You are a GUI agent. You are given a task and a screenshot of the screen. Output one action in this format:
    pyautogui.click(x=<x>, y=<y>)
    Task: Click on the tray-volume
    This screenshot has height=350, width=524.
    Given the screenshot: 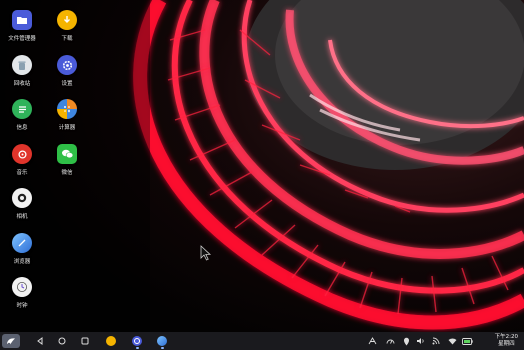 What is the action you would take?
    pyautogui.click(x=420, y=341)
    